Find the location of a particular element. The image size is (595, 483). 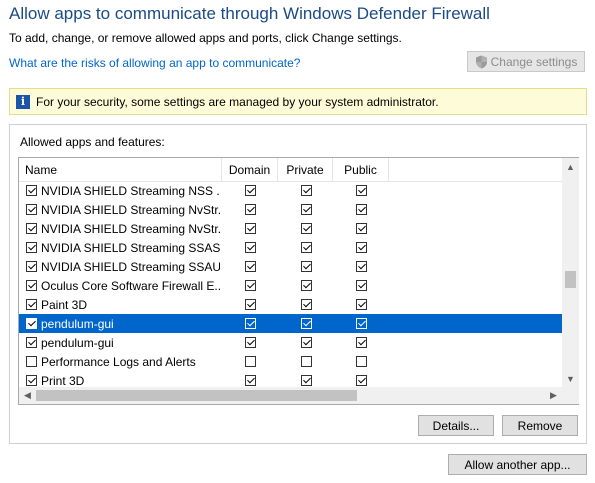

app-name: Paint 3D is located at coordinates (64, 304).